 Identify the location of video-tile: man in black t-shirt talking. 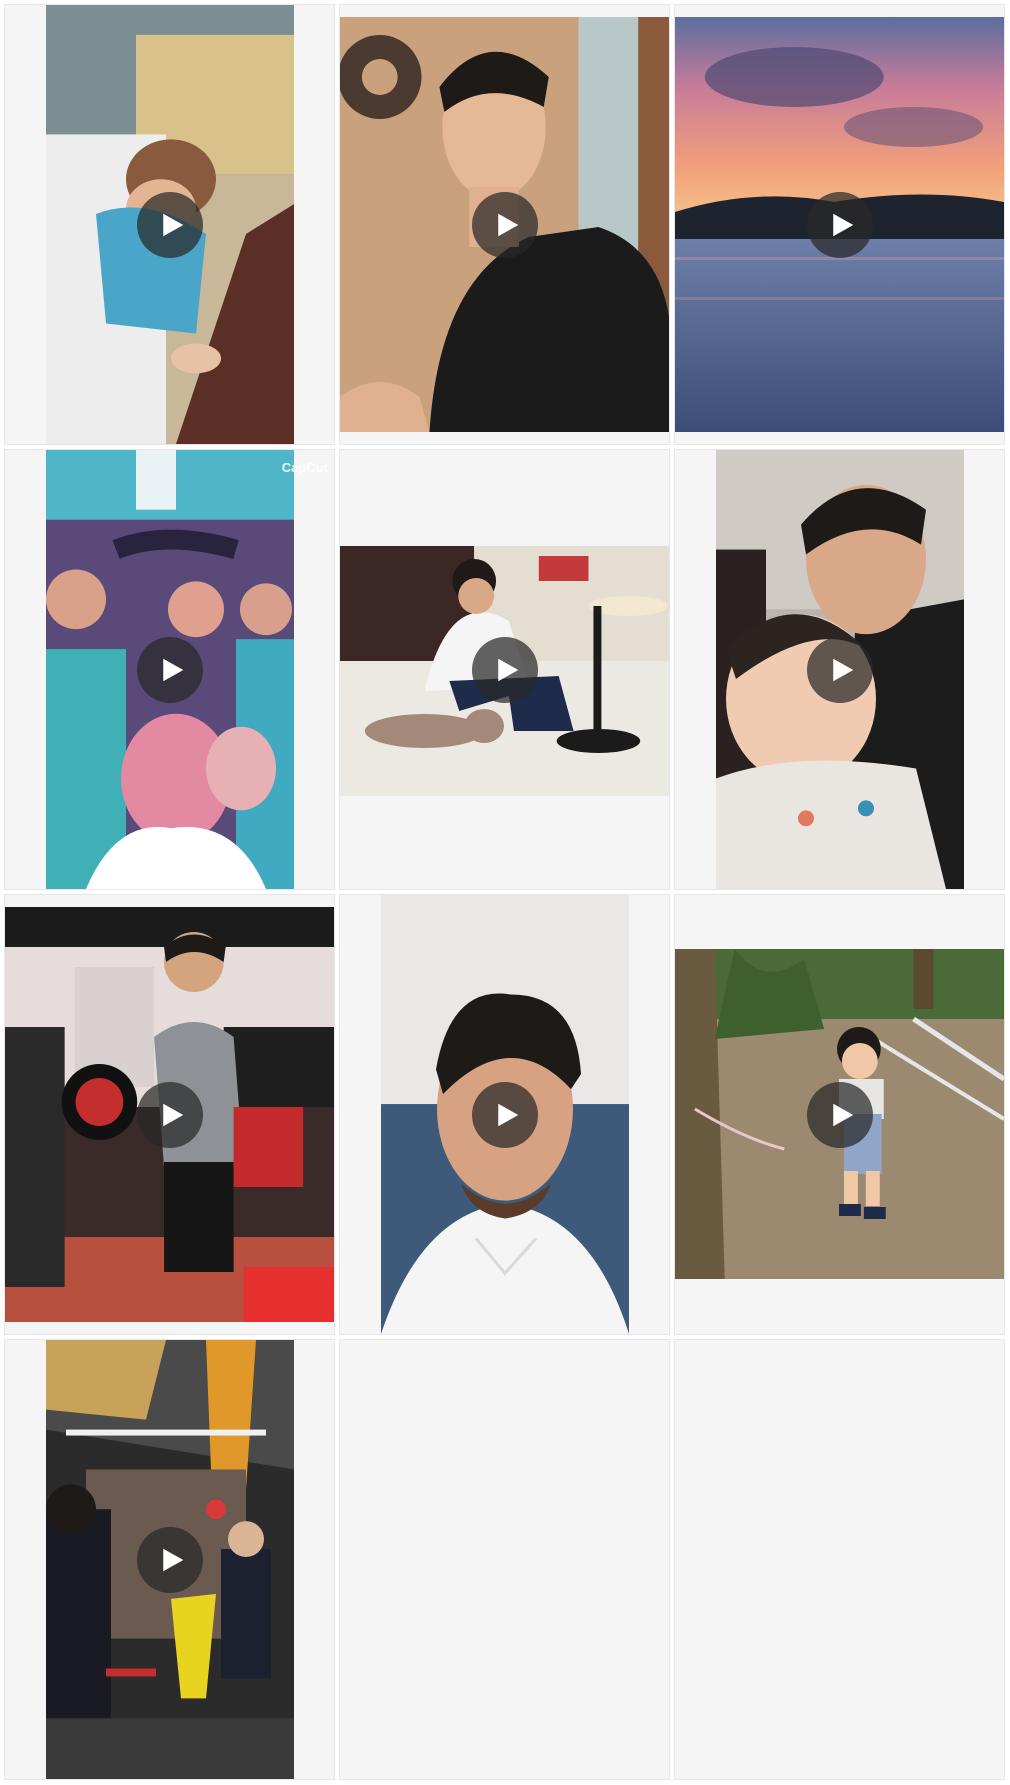
(504, 224).